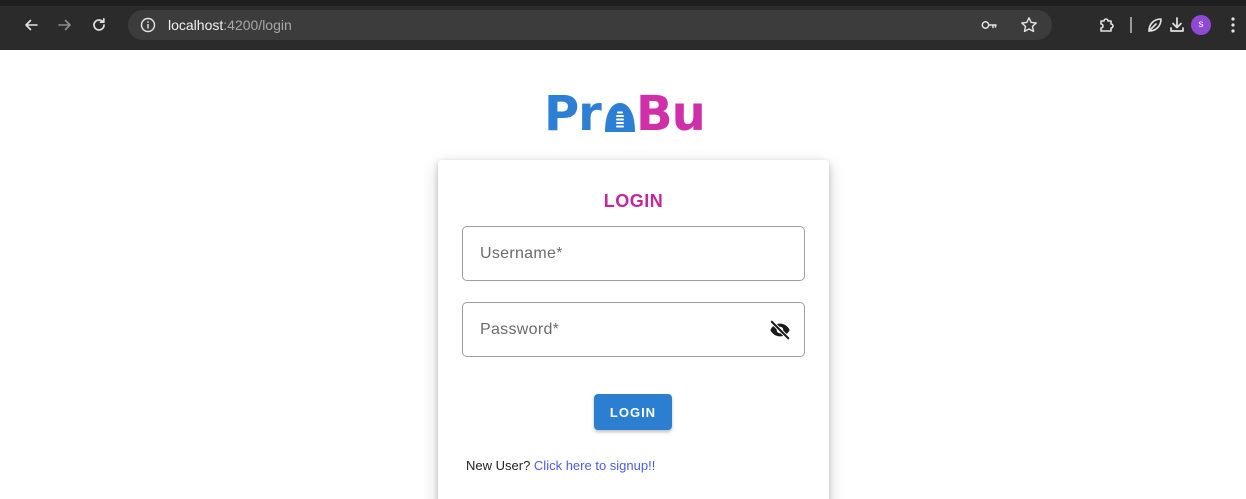 This screenshot has height=499, width=1246. Describe the element at coordinates (989, 25) in the screenshot. I see `key-icon` at that location.